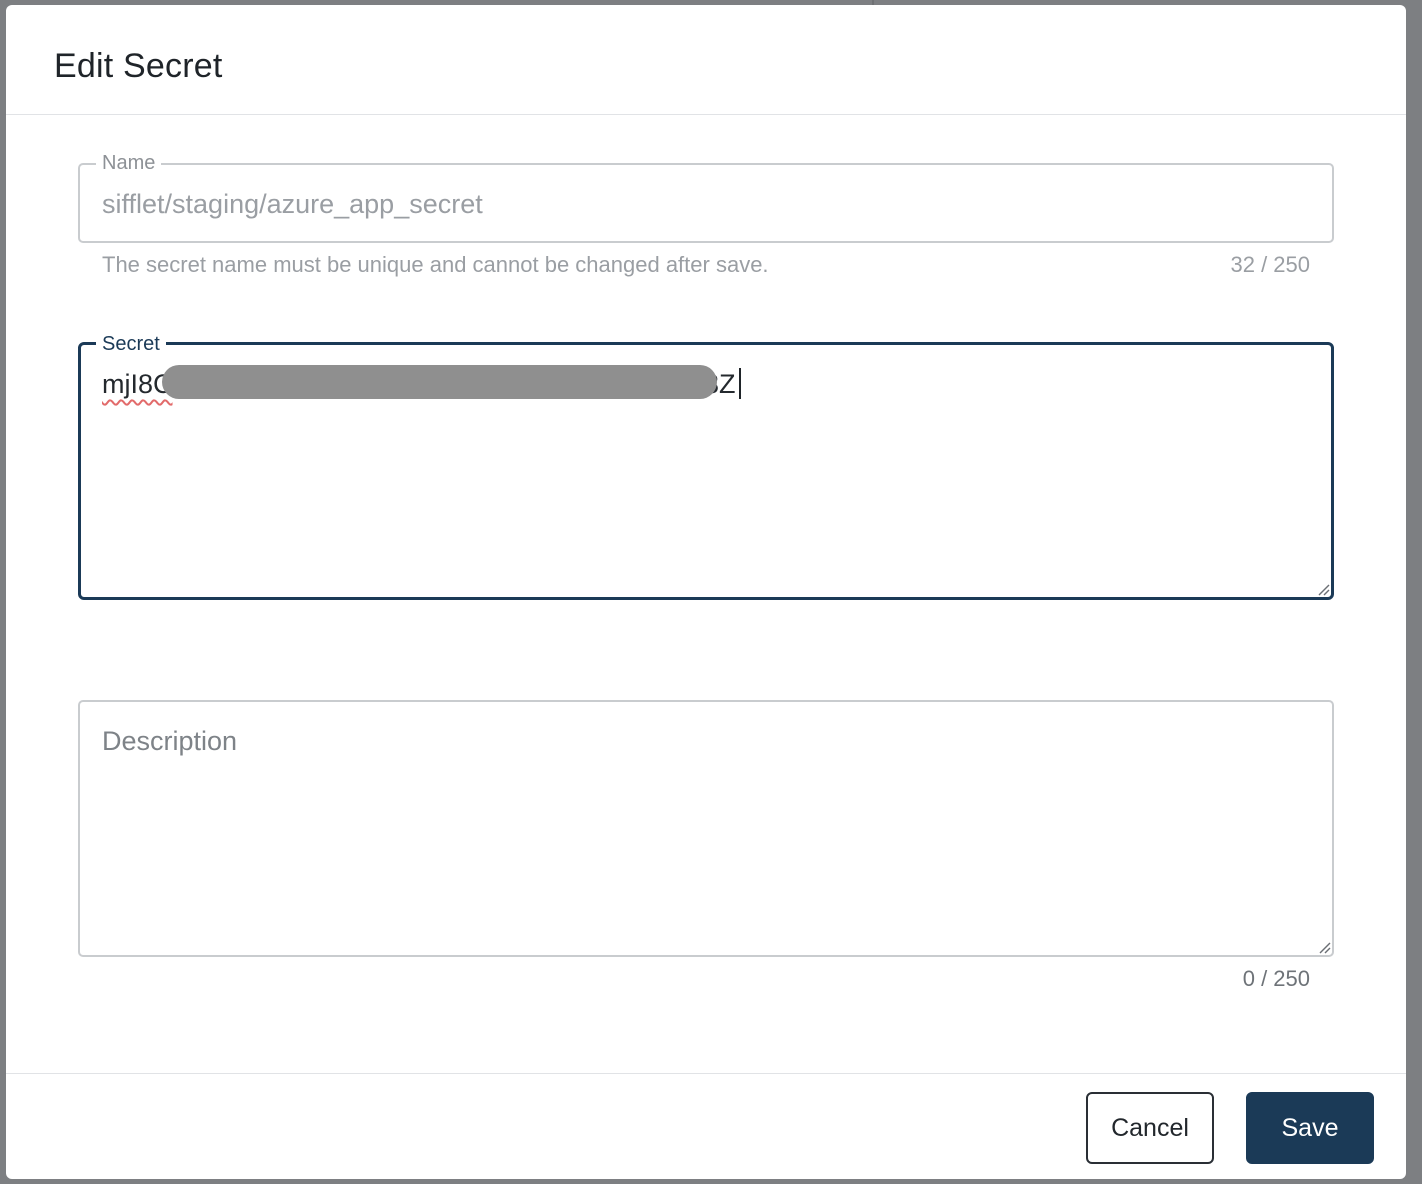  What do you see at coordinates (129, 163) in the screenshot?
I see `name-field-label: Name` at bounding box center [129, 163].